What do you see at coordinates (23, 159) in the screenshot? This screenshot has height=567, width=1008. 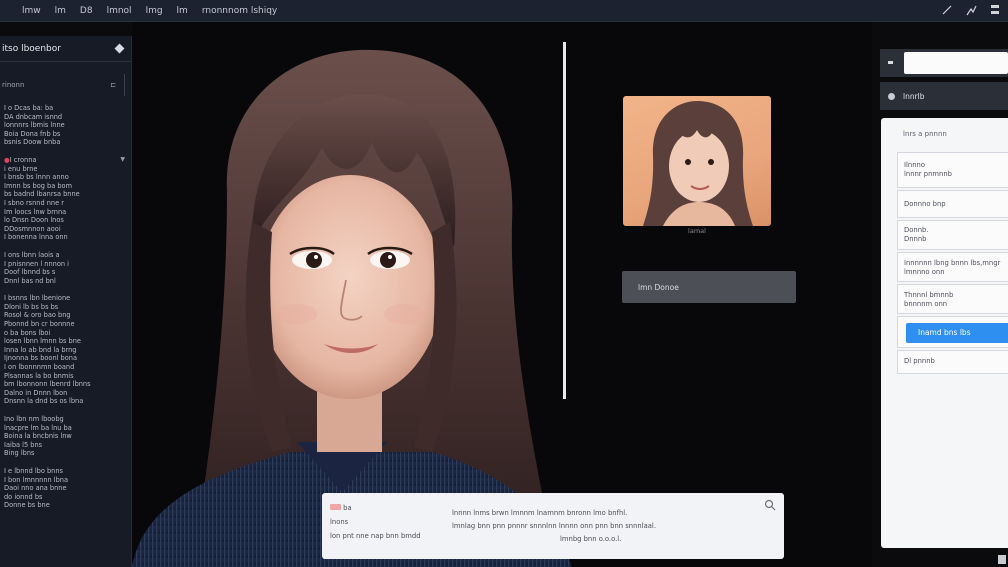 I see `sidebar-text: I cronna` at bounding box center [23, 159].